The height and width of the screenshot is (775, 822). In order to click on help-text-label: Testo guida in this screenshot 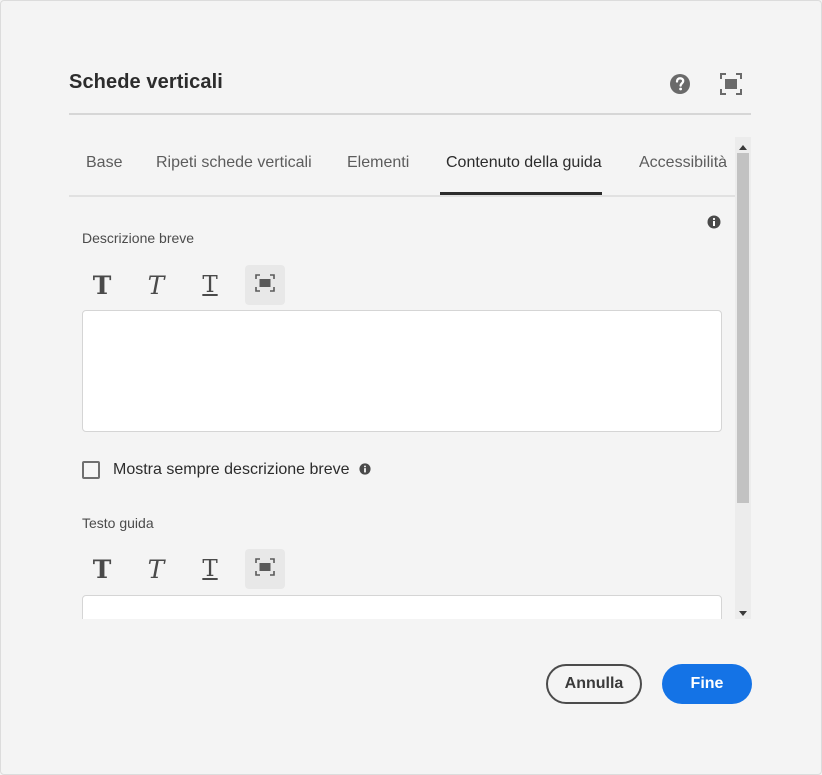, I will do `click(118, 523)`.